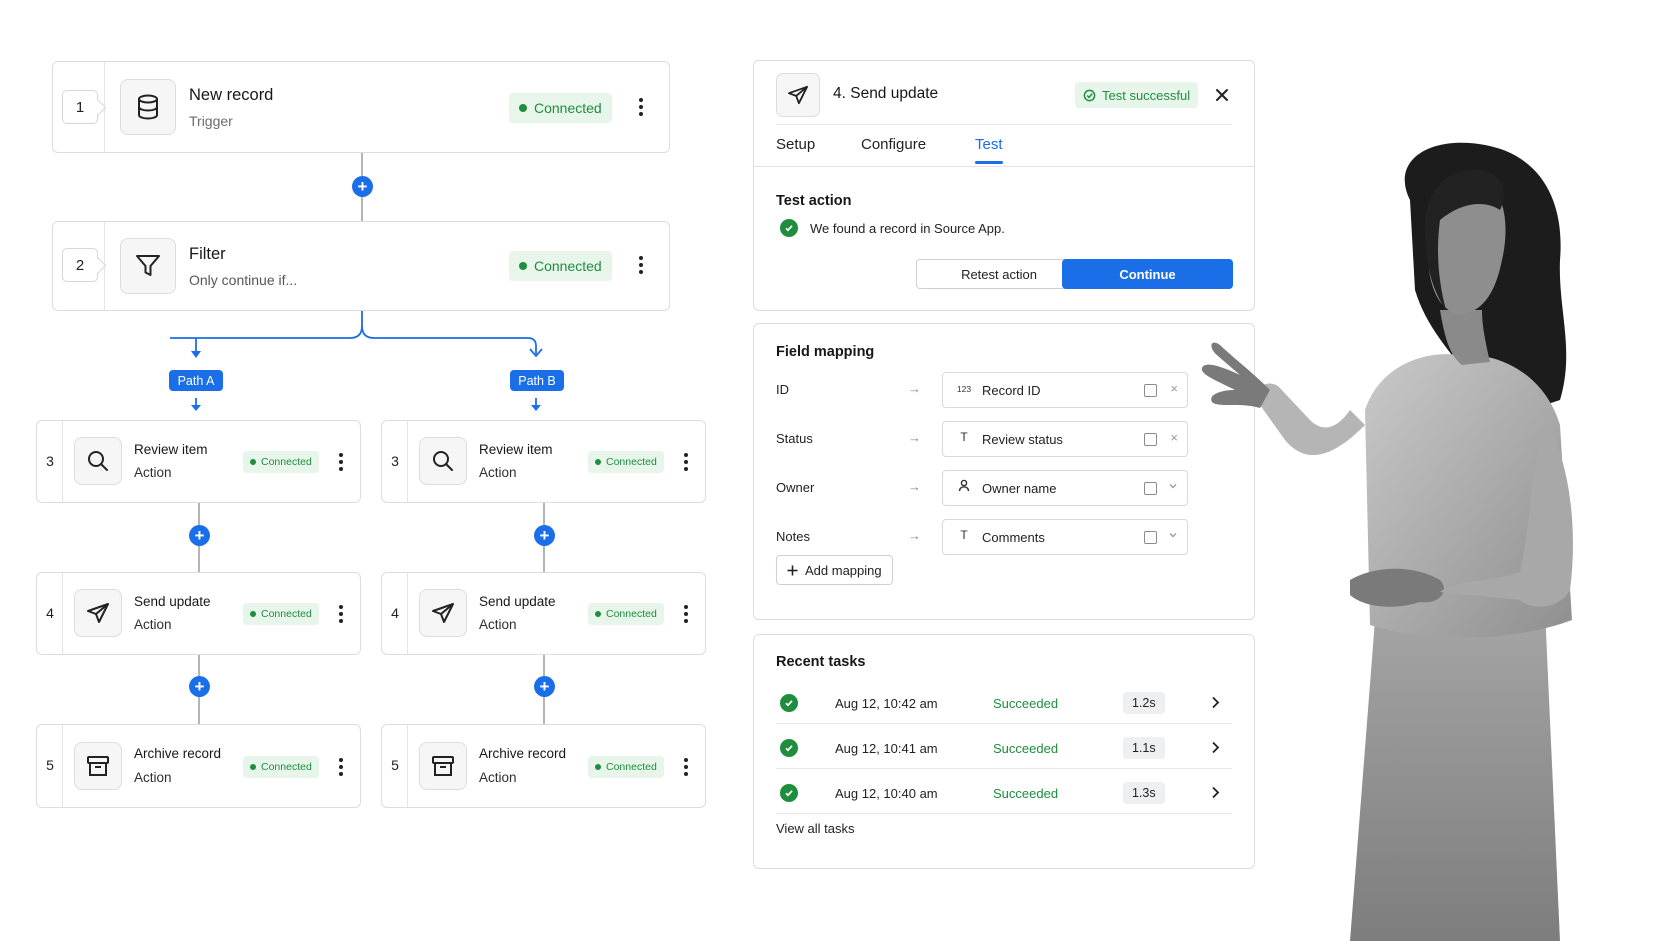  I want to click on task-row: Aug 12, 10:40 am Succeeded 1.3s, so click(1004, 793).